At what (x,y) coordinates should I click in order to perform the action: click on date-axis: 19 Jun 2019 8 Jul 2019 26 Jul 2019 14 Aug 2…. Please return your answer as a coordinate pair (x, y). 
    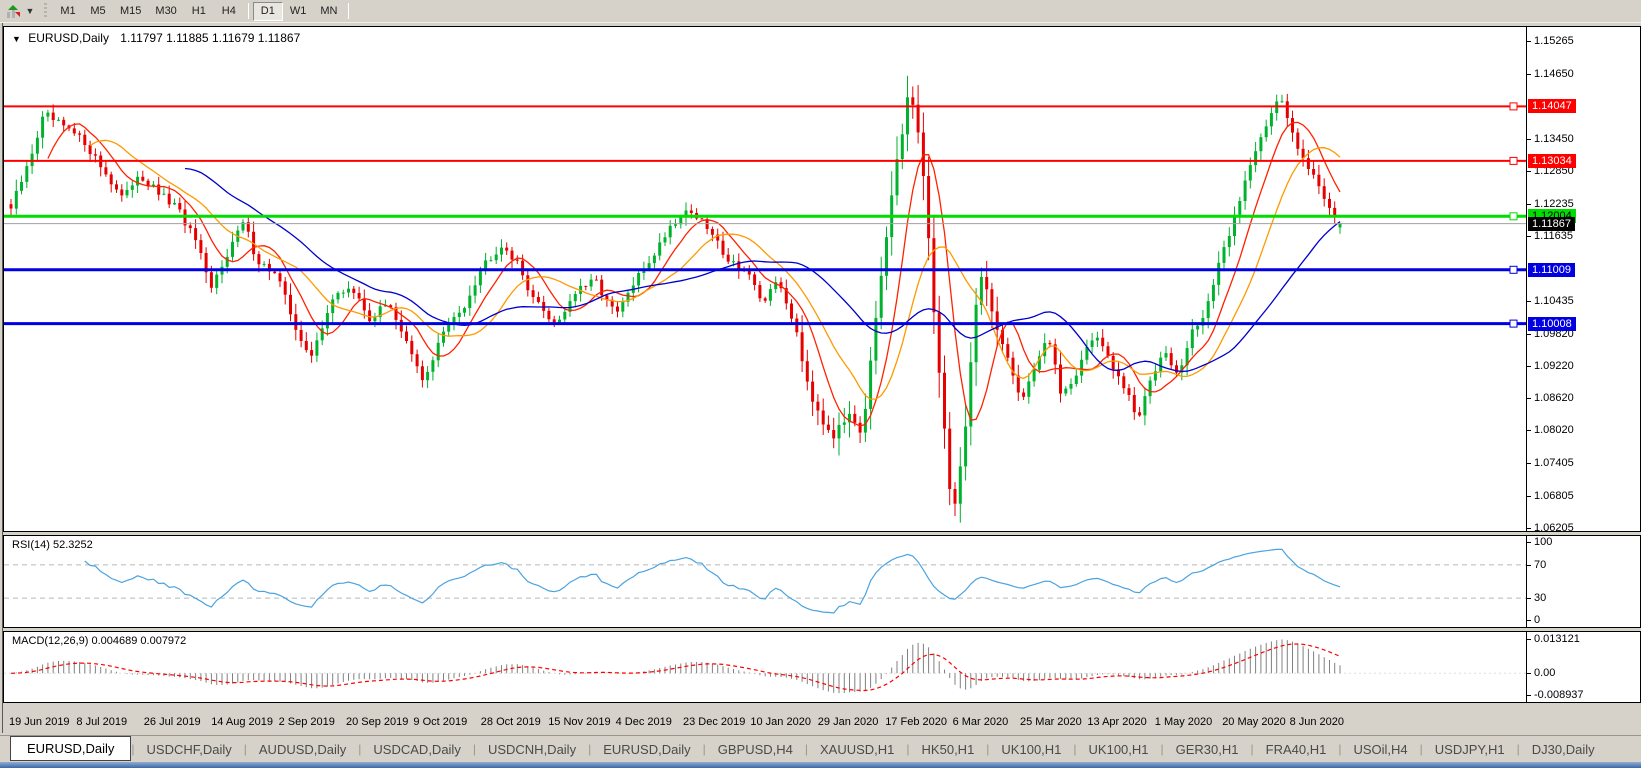
    Looking at the image, I should click on (822, 722).